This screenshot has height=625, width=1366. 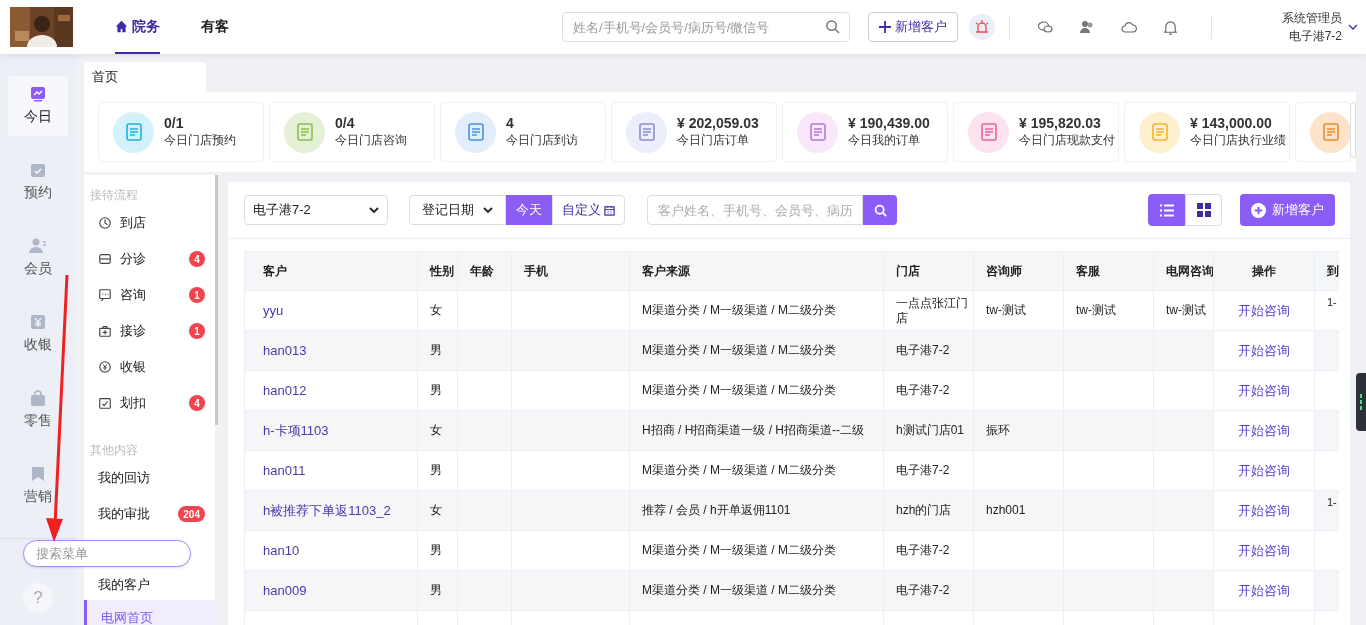 I want to click on chat-icon, so click(x=105, y=295).